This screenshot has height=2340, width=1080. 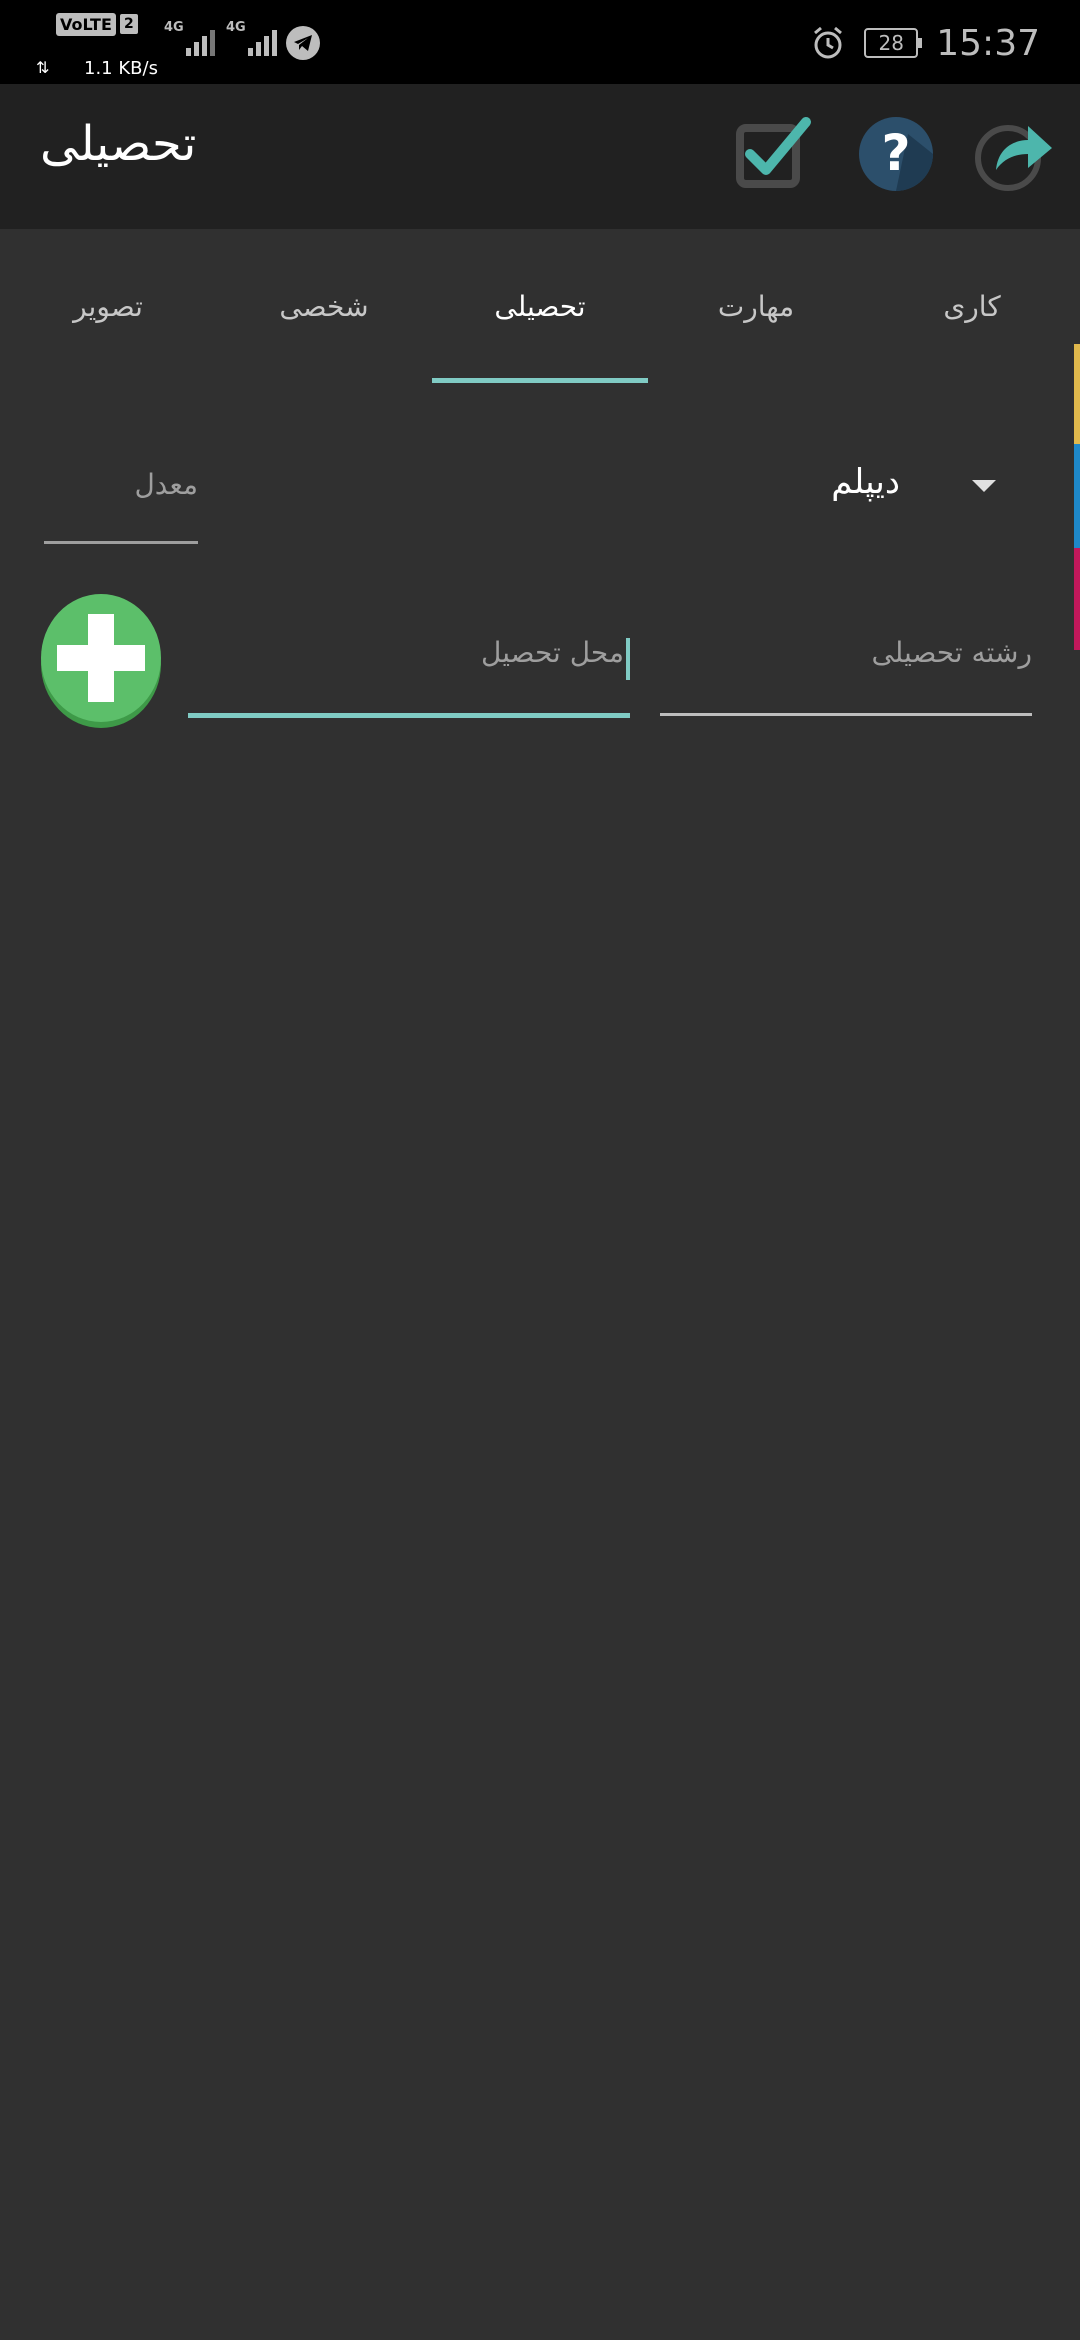 What do you see at coordinates (540, 42) in the screenshot?
I see `status-bar: VoLTE 2 4G 4G ⇅ 1.1 KB/s 28 15:37` at bounding box center [540, 42].